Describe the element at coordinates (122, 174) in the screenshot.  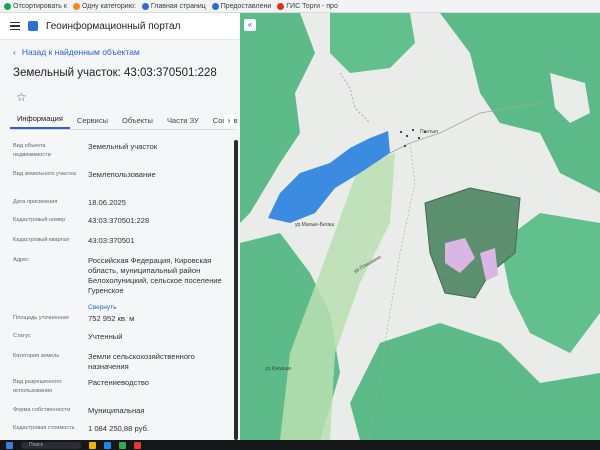
I see `attribute-value: Землепользование` at that location.